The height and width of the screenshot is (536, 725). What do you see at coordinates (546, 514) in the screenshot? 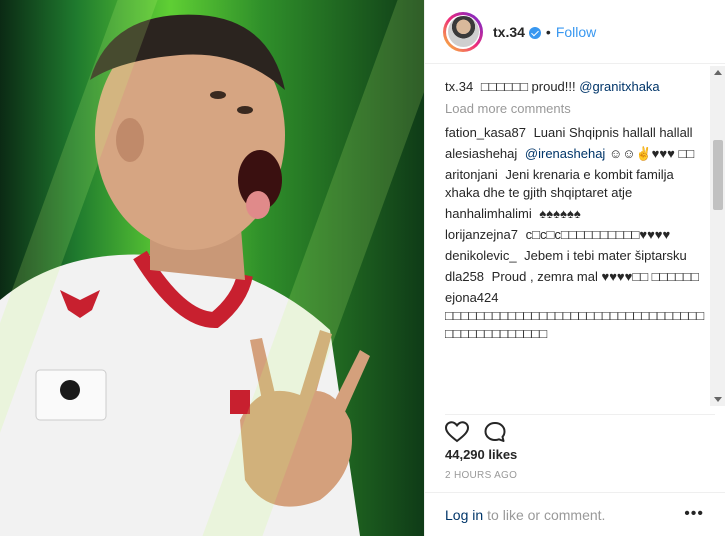
I see `login-prompt-text: to like or comment.` at bounding box center [546, 514].